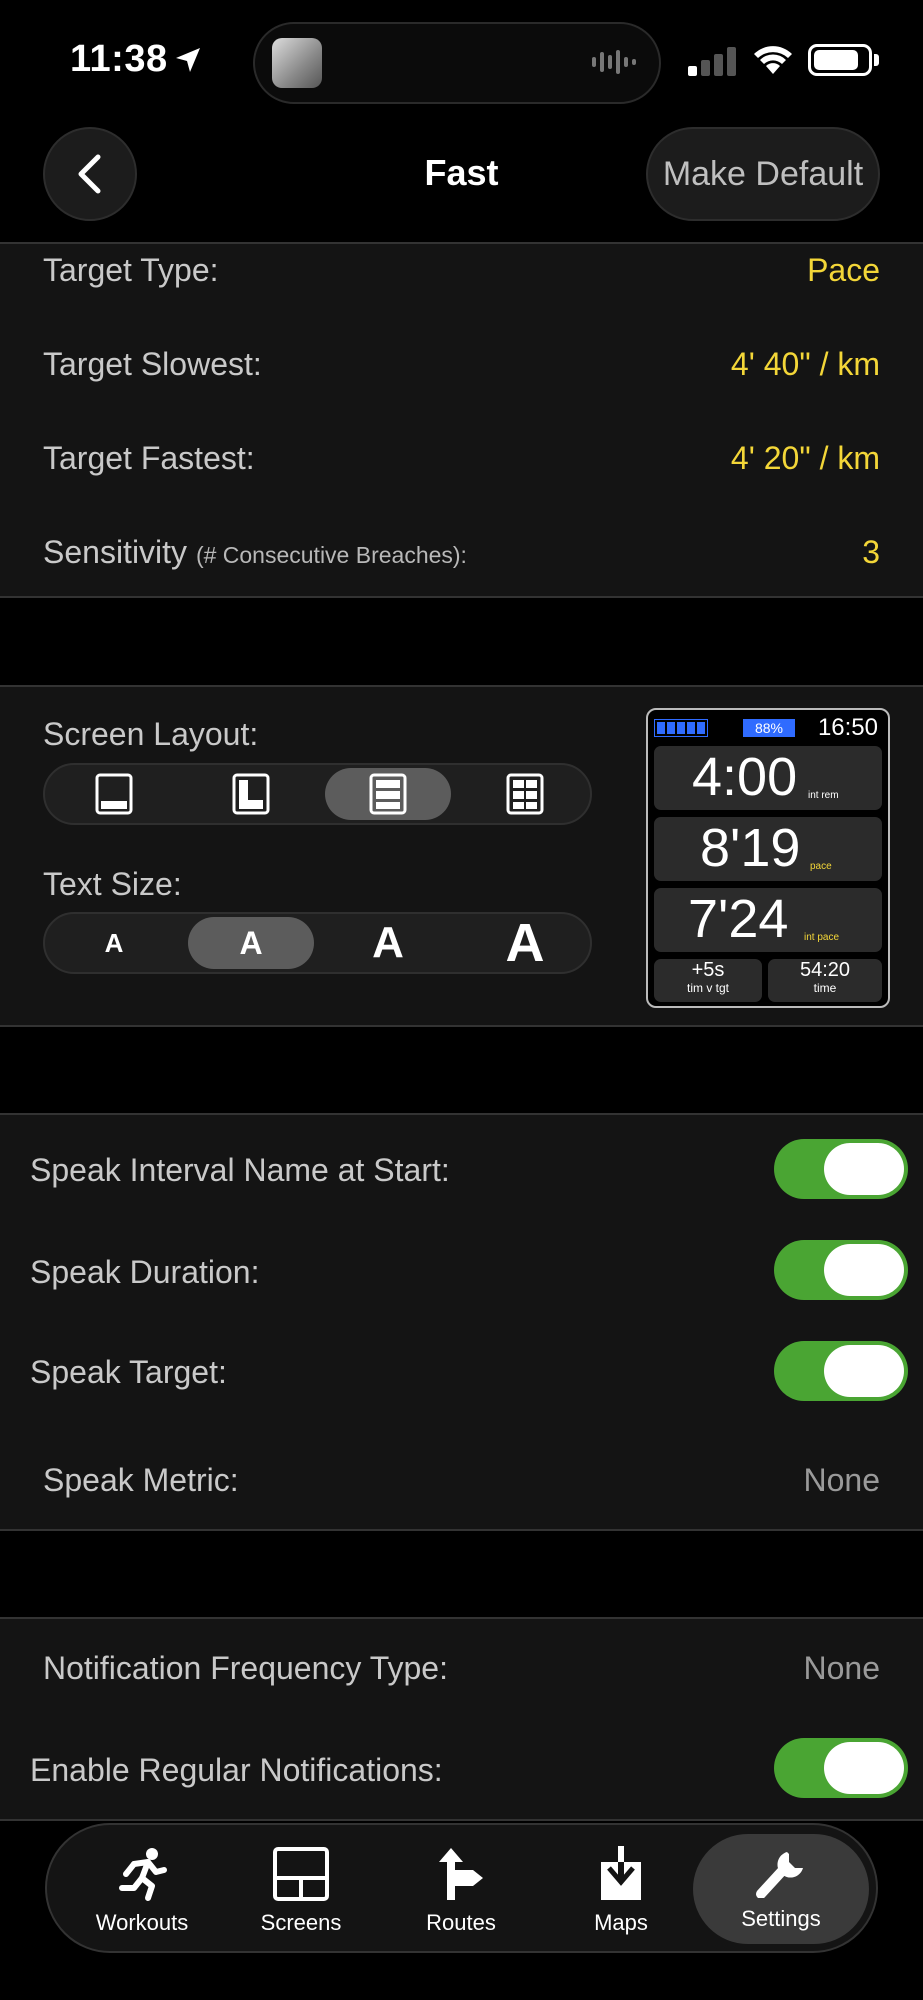 This screenshot has height=2000, width=923. I want to click on target-type-label: Target Type:, so click(131, 270).